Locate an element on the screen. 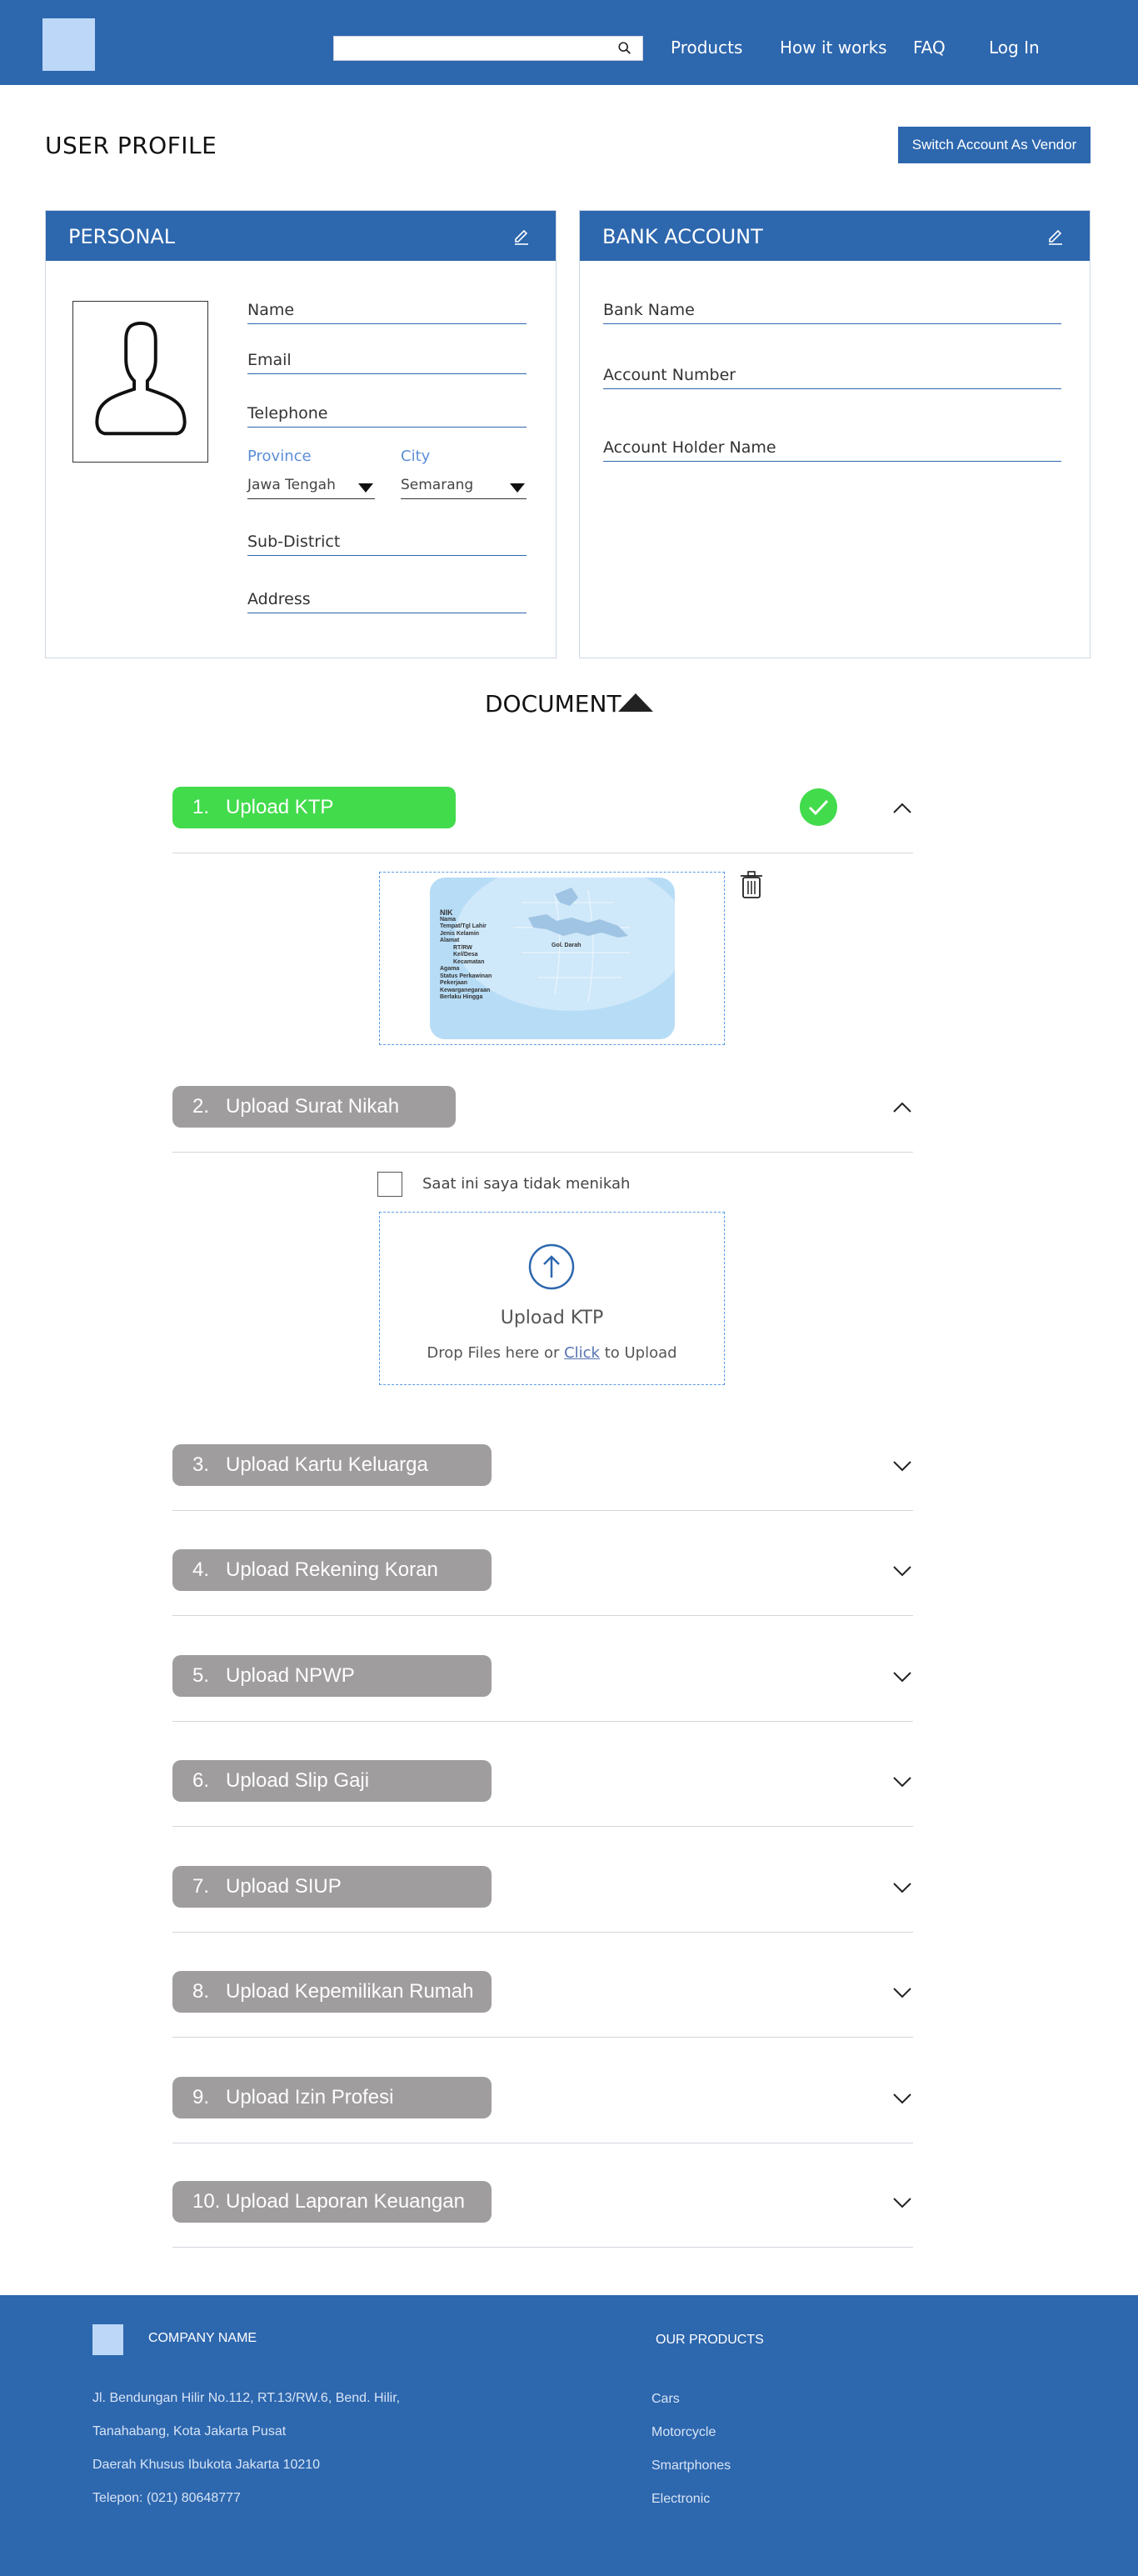  document-number: 5. is located at coordinates (201, 1676).